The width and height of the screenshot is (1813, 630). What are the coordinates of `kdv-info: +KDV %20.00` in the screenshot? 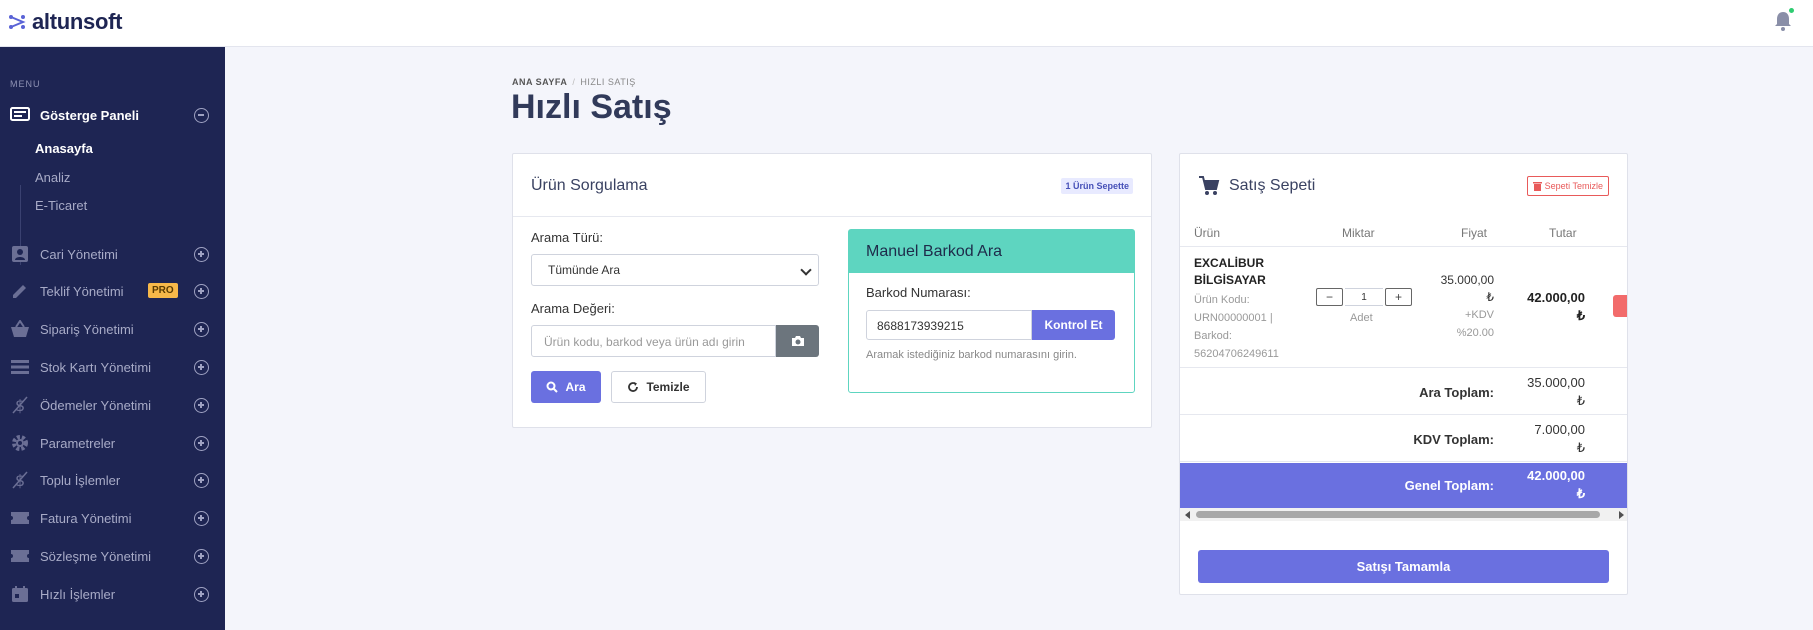 It's located at (1475, 324).